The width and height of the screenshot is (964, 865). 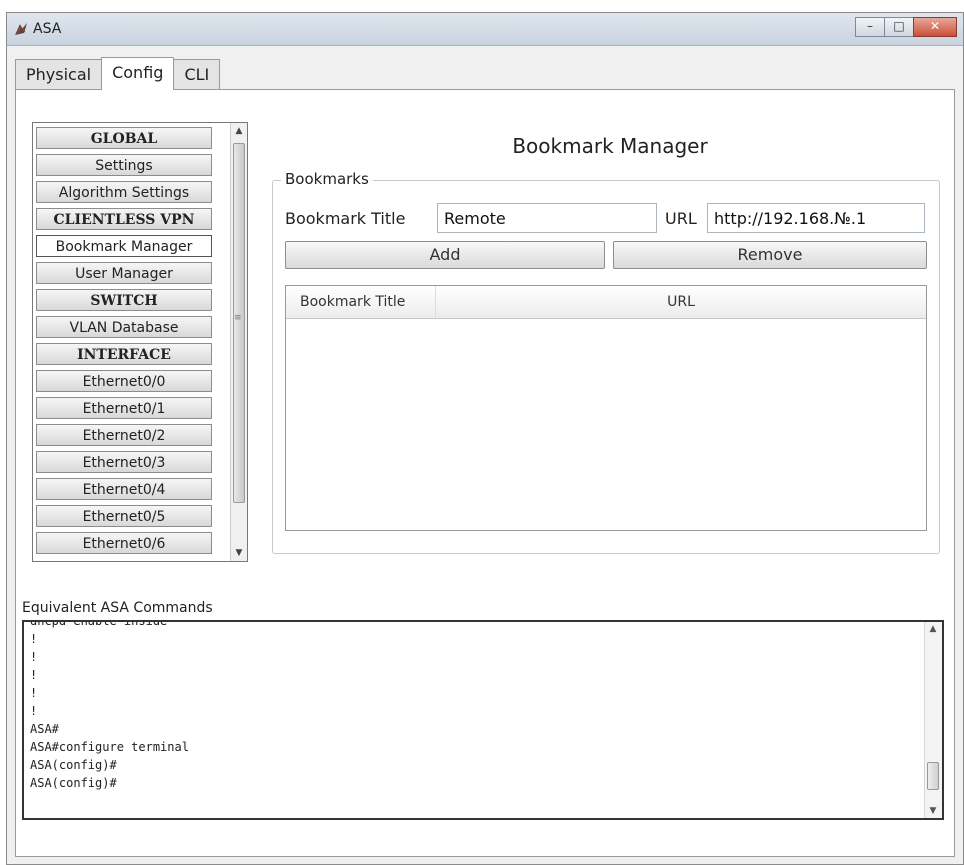 I want to click on console-scrollbar: ▲ ▼, so click(x=933, y=720).